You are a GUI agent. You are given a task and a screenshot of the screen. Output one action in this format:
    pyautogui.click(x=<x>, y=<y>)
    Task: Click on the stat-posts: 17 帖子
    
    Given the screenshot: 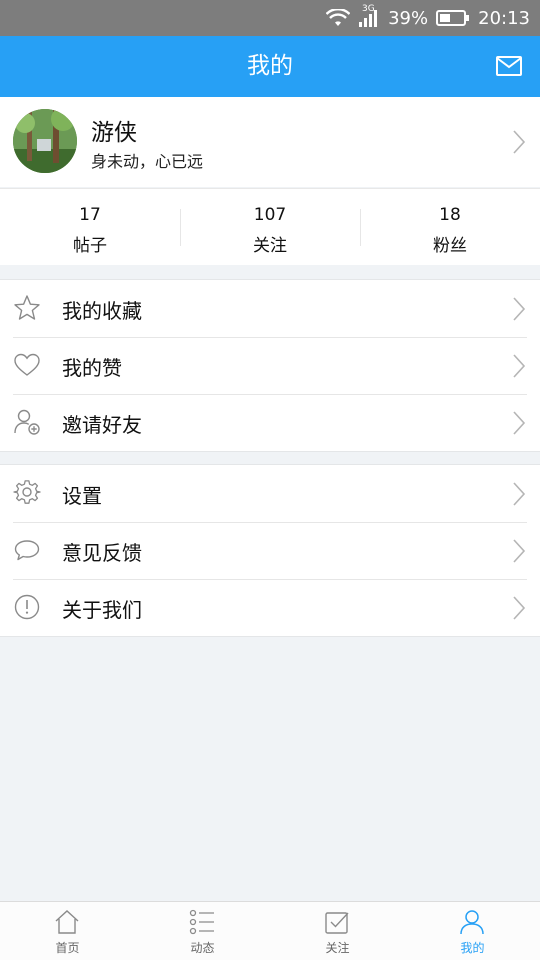 What is the action you would take?
    pyautogui.click(x=90, y=227)
    